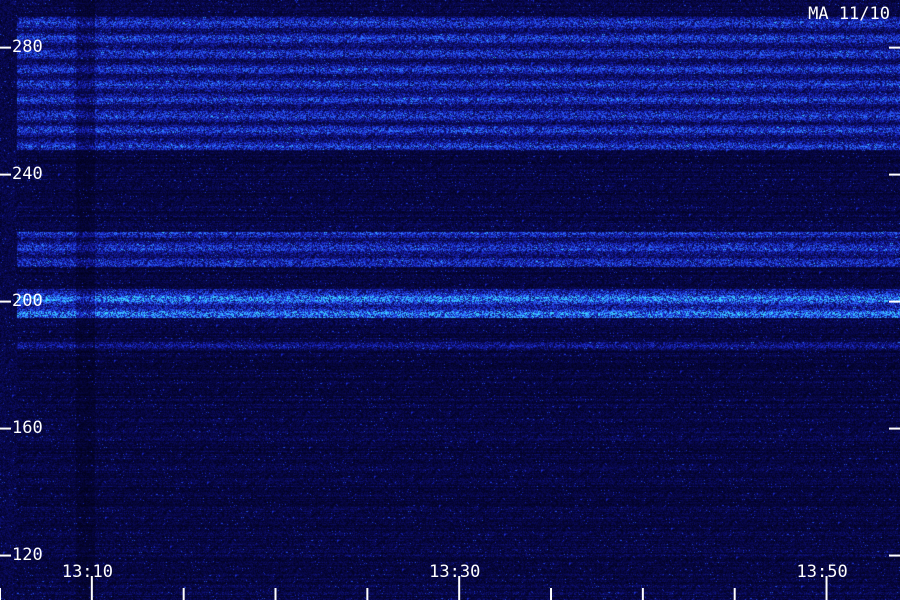 The image size is (900, 600). I want to click on y-tick-label: 240, so click(27, 173).